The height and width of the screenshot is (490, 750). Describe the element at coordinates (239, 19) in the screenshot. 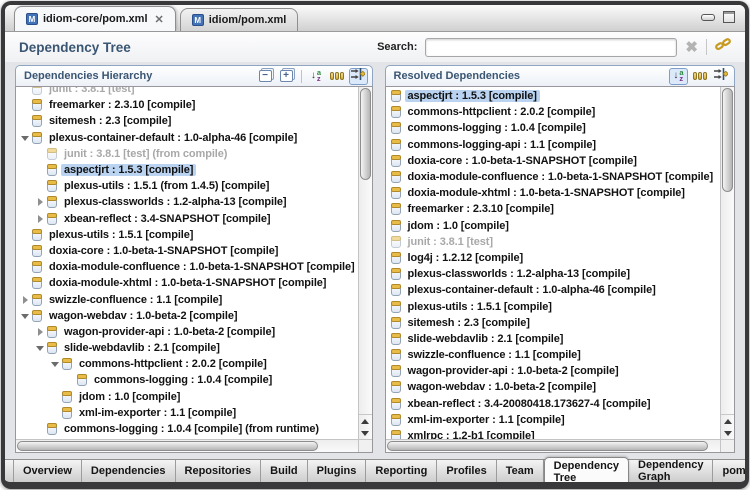

I see `editor-tab: Midiom/pom.xml` at that location.